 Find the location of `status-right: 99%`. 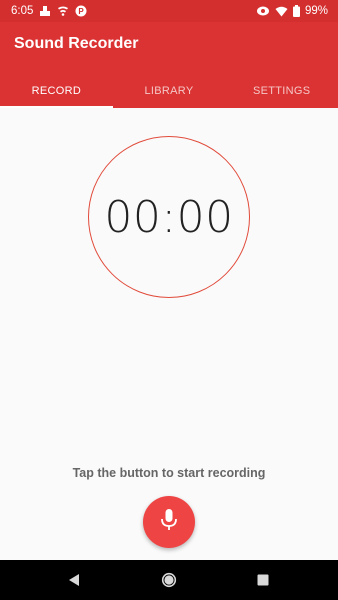

status-right: 99% is located at coordinates (292, 11).